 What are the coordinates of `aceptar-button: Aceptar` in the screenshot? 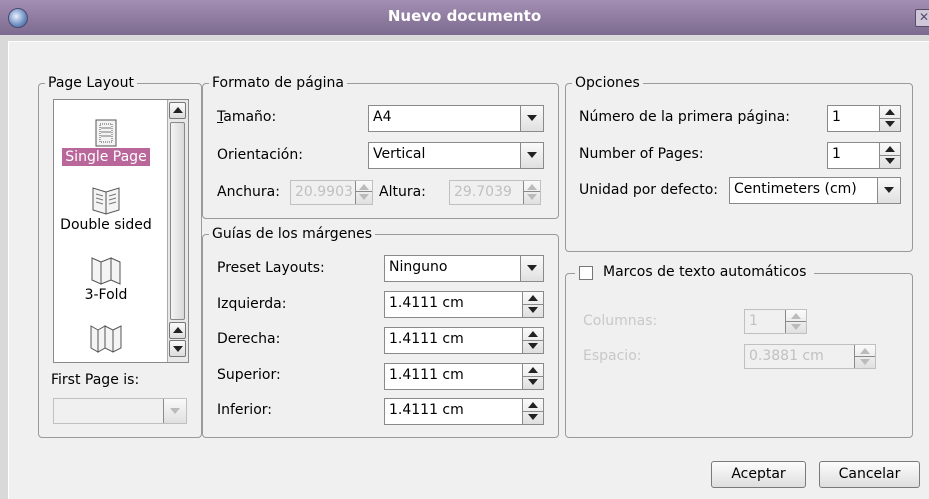 It's located at (758, 474).